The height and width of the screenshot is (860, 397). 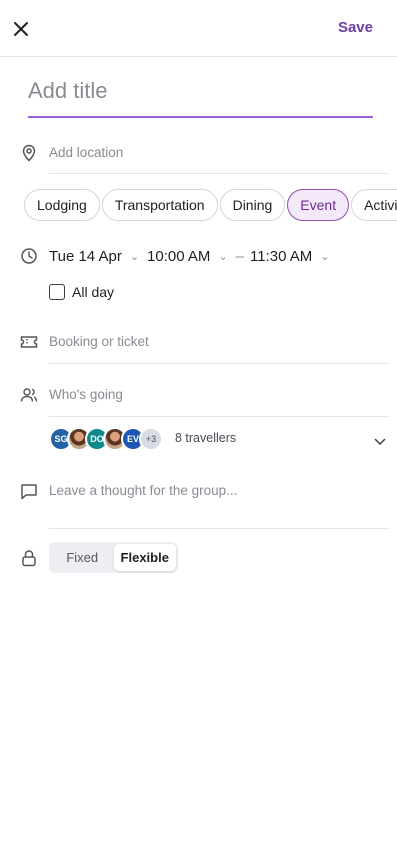 I want to click on chip-dining: Dining, so click(x=252, y=205).